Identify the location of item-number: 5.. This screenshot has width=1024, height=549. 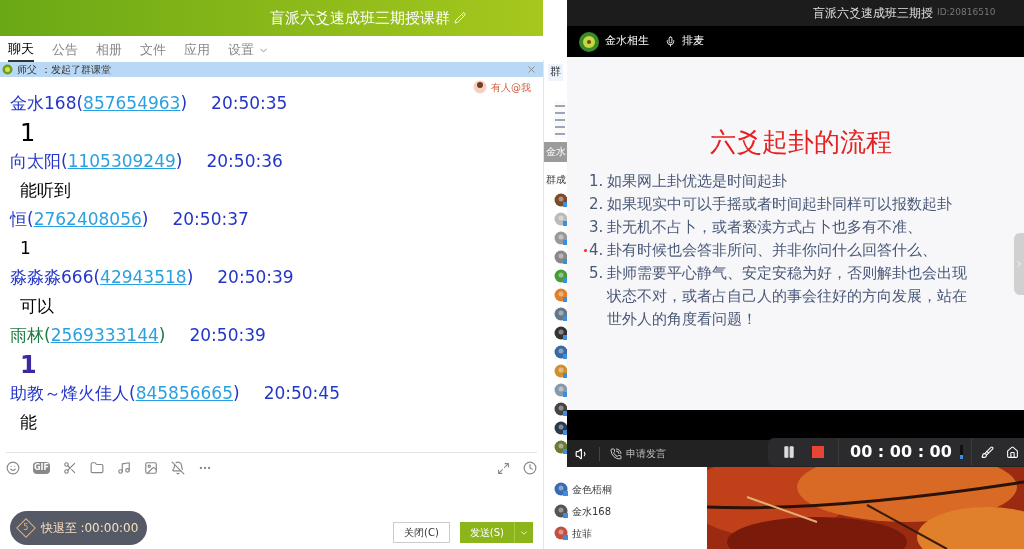
(597, 273).